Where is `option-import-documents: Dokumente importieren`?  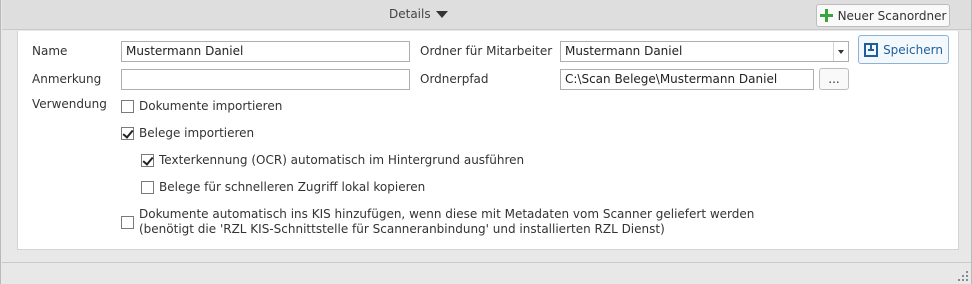
option-import-documents: Dokumente importieren is located at coordinates (201, 106).